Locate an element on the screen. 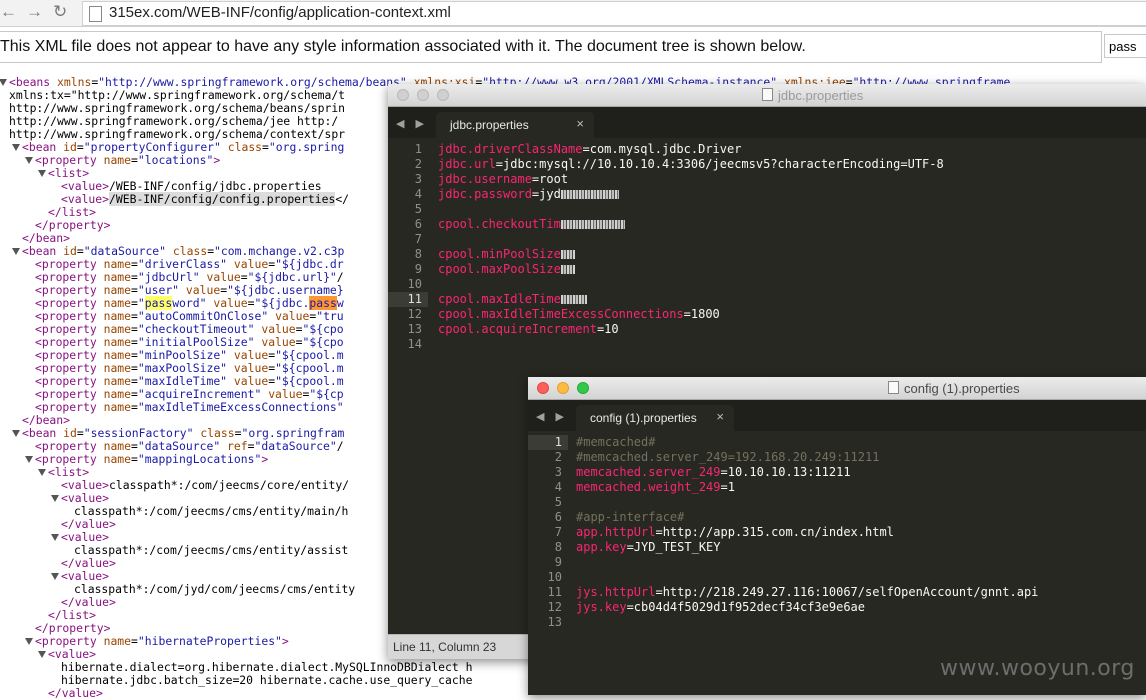 The width and height of the screenshot is (1146, 700). config-window-title: config (1).properties is located at coordinates (954, 388).